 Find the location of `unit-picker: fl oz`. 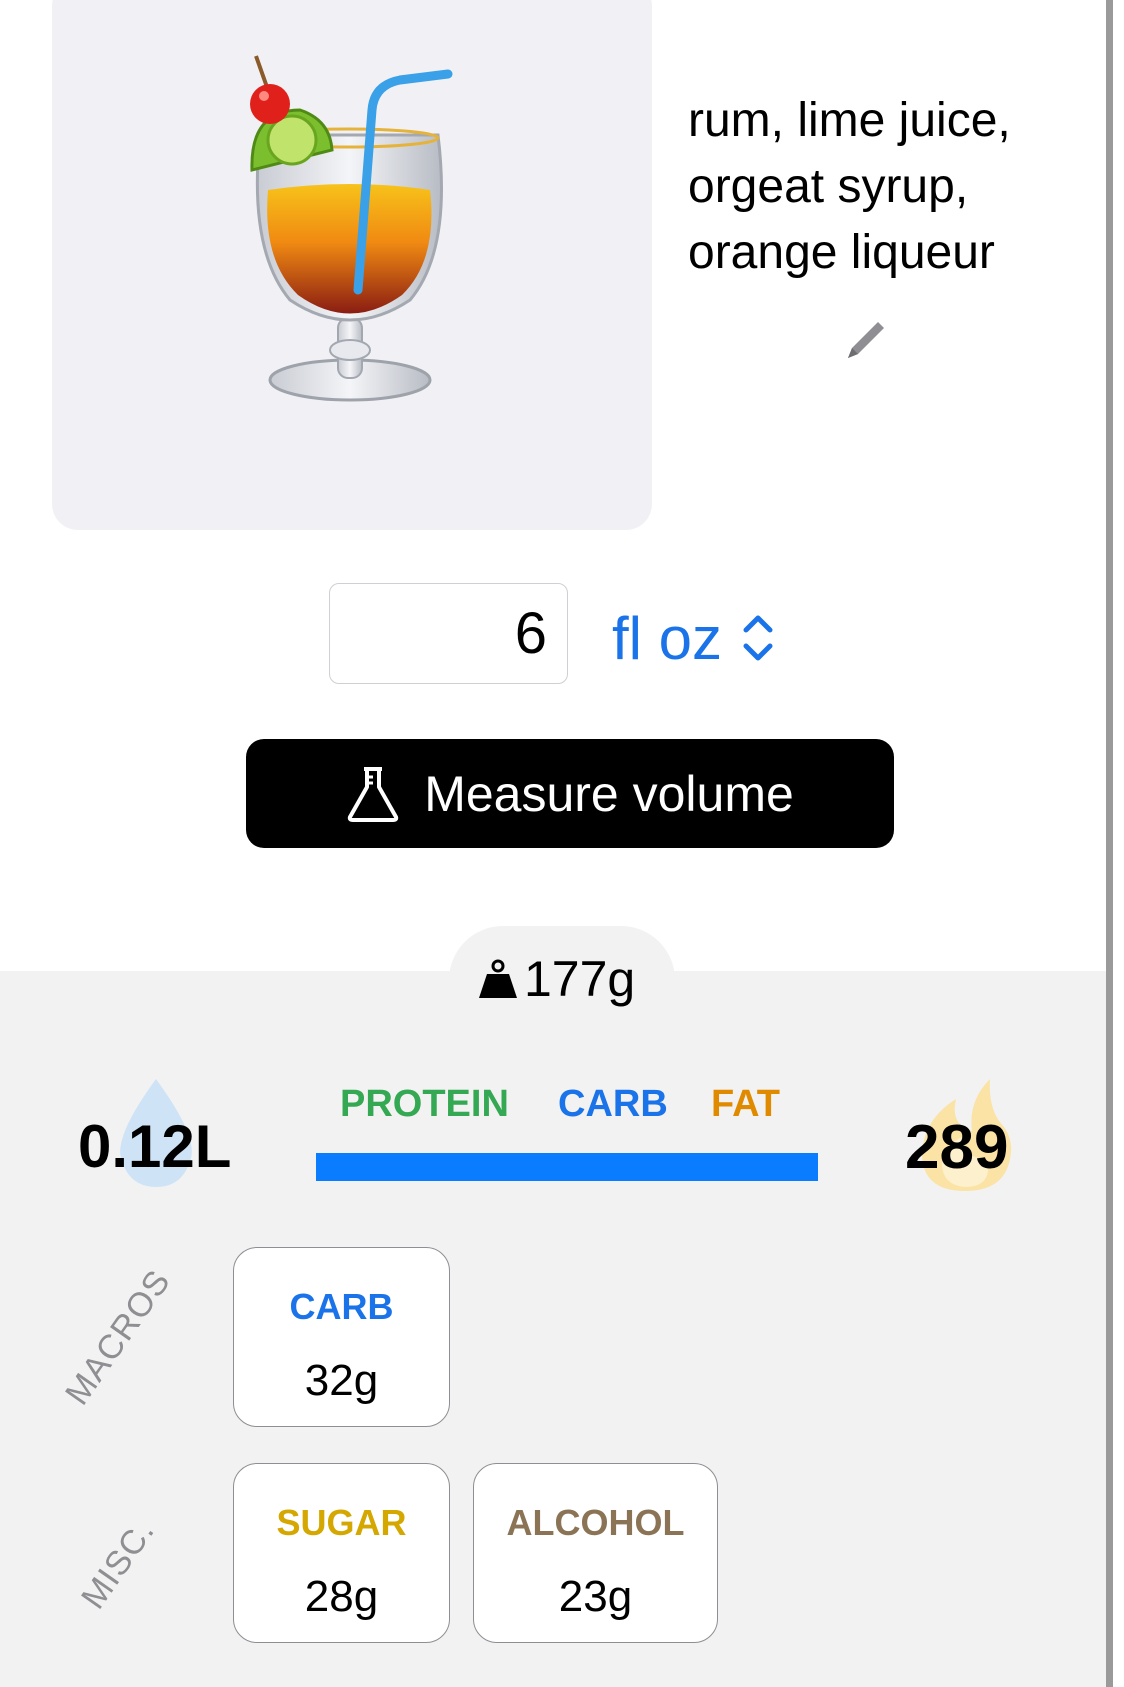

unit-picker: fl oz is located at coordinates (695, 638).